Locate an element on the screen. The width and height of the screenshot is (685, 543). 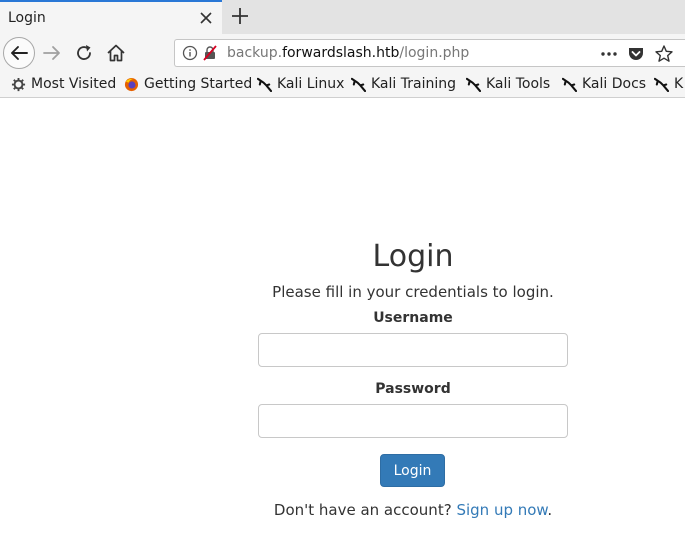
password-label: Password is located at coordinates (413, 389).